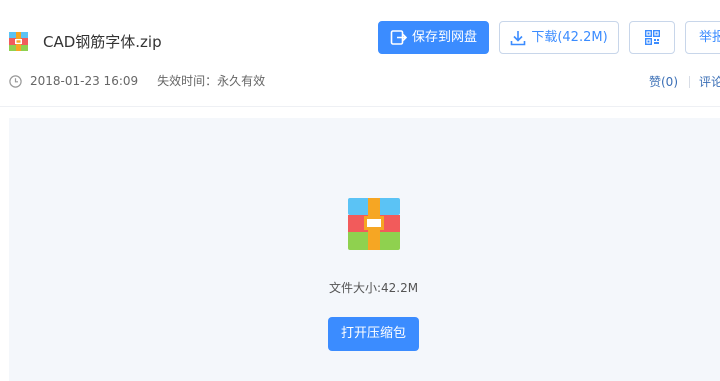 Image resolution: width=720 pixels, height=381 pixels. What do you see at coordinates (102, 42) in the screenshot?
I see `file-name: CAD钢筋字体.zip` at bounding box center [102, 42].